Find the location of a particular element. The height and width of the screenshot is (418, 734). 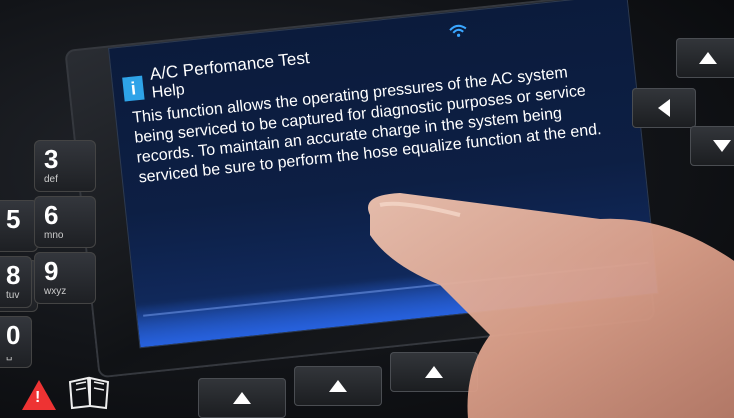

warning-glyph: ! is located at coordinates (38, 397).